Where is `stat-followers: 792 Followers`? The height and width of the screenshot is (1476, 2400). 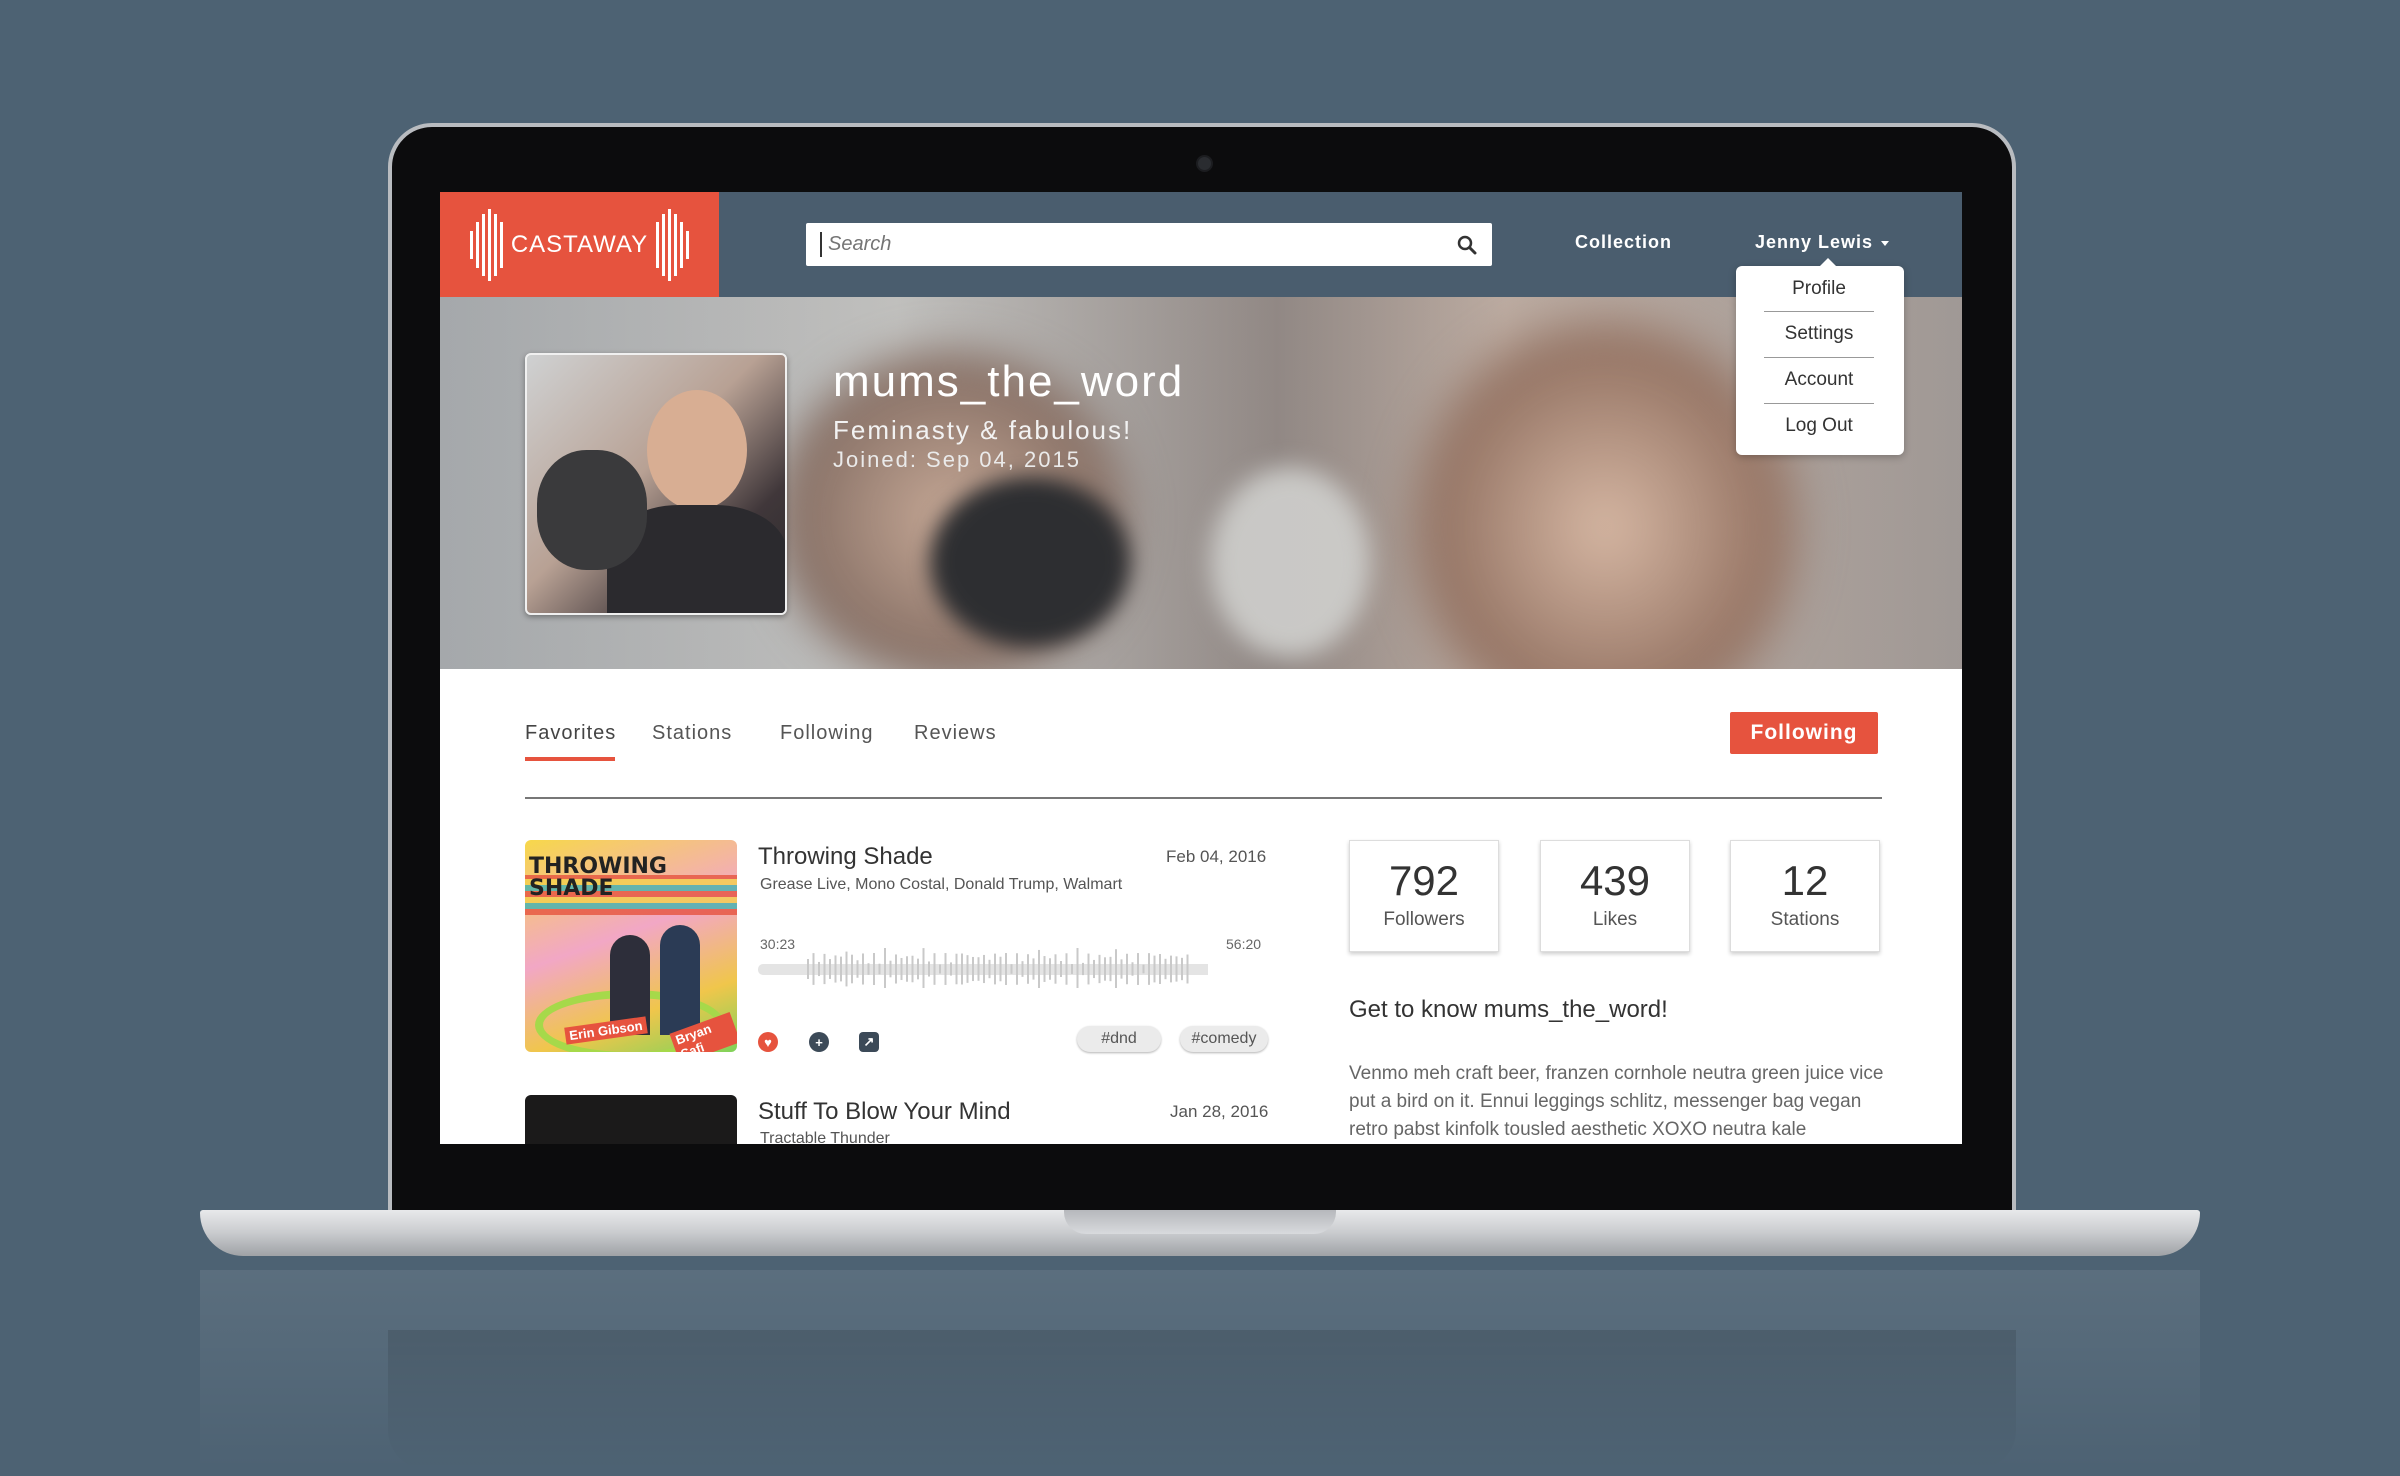 stat-followers: 792 Followers is located at coordinates (1424, 896).